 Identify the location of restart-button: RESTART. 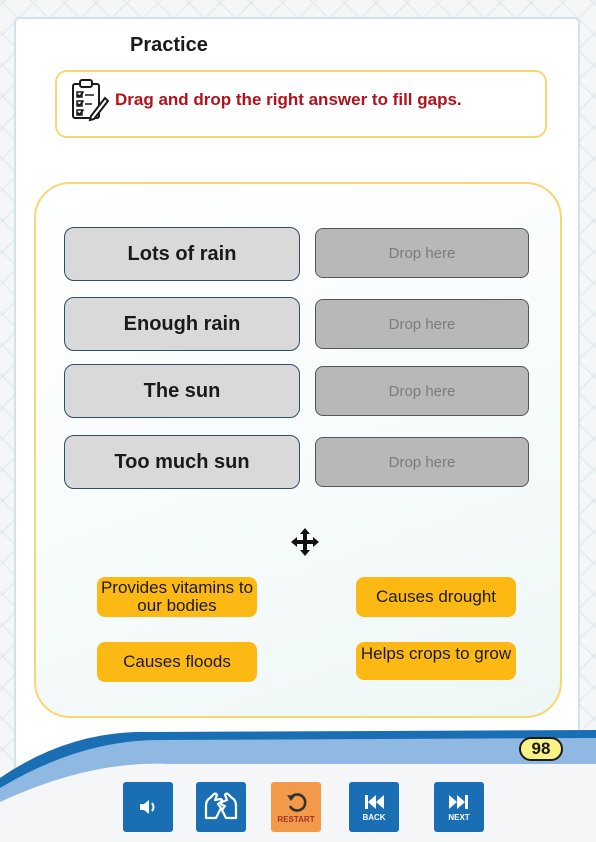
(296, 807).